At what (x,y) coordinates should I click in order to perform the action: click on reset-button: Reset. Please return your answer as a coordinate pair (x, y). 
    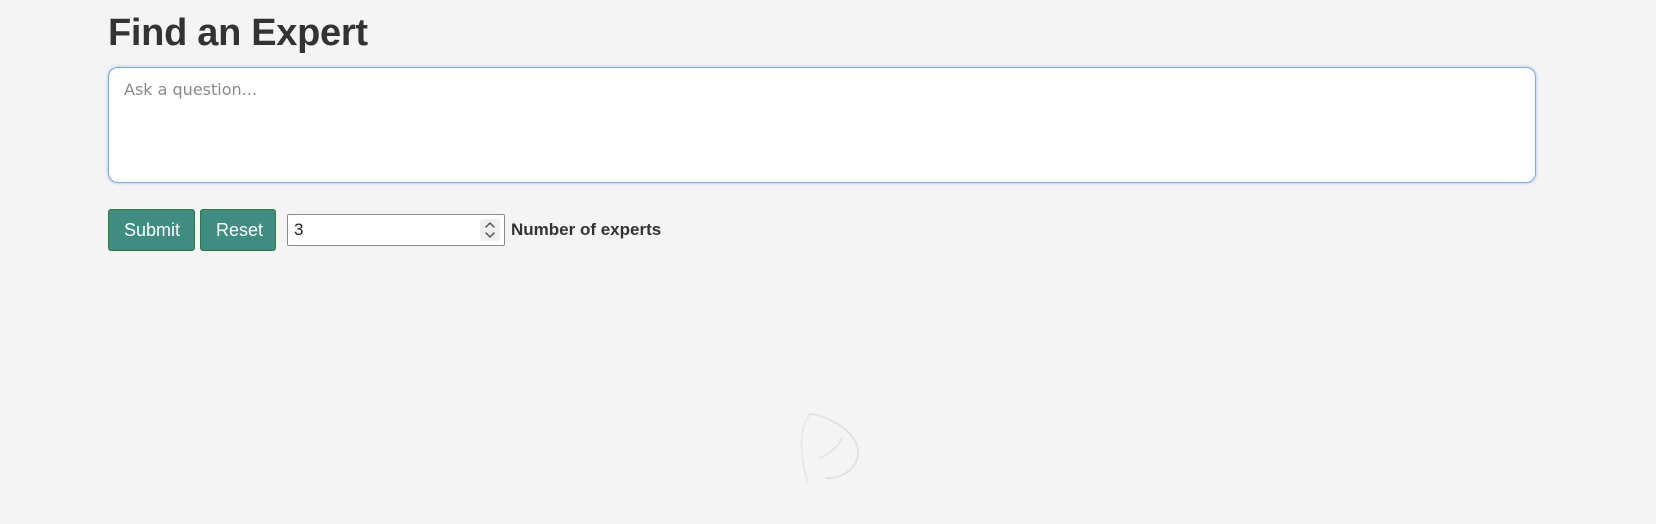
    Looking at the image, I should click on (238, 230).